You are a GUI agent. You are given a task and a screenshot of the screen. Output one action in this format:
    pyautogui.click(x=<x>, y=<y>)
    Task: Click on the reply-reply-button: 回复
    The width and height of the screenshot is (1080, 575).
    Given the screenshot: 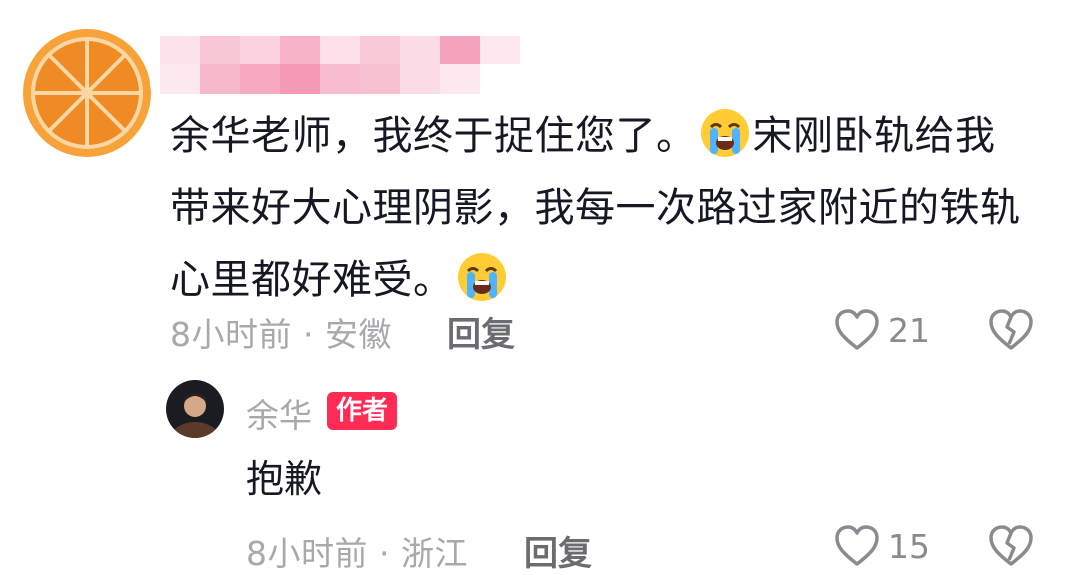 What is the action you would take?
    pyautogui.click(x=558, y=550)
    